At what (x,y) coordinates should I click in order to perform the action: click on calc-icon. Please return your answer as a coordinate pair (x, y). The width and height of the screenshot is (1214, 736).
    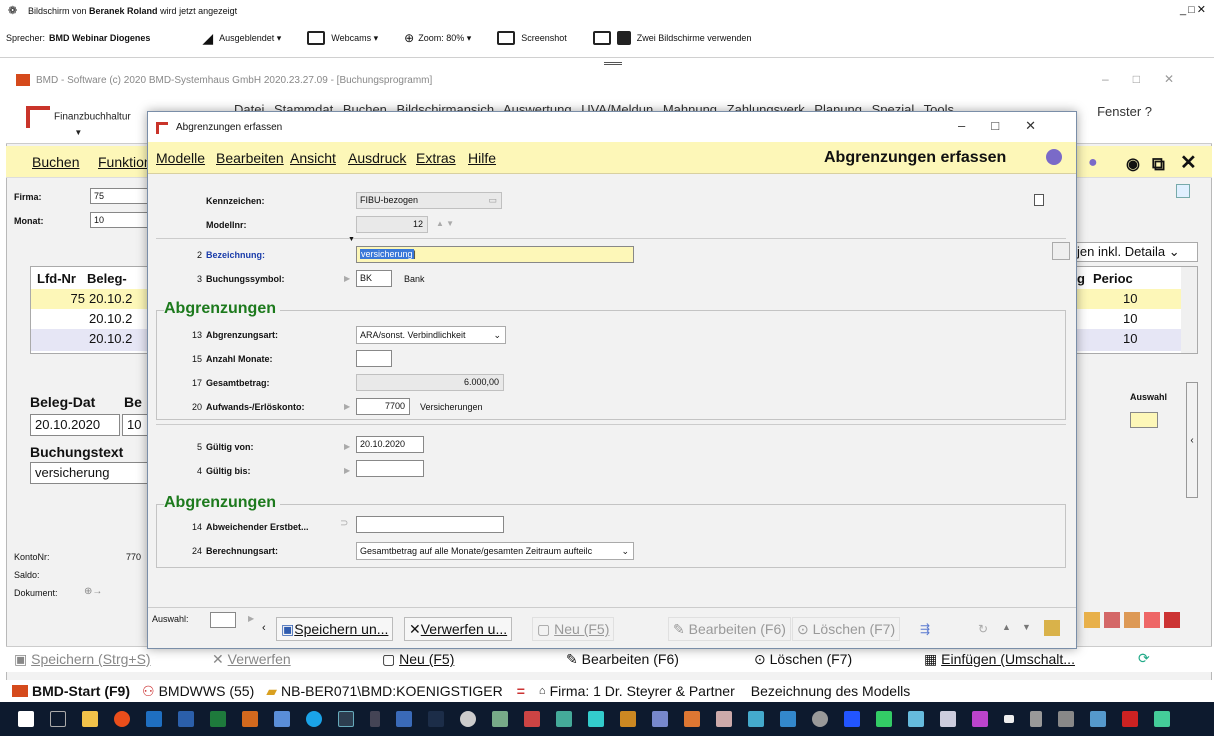
    Looking at the image, I should click on (1183, 191).